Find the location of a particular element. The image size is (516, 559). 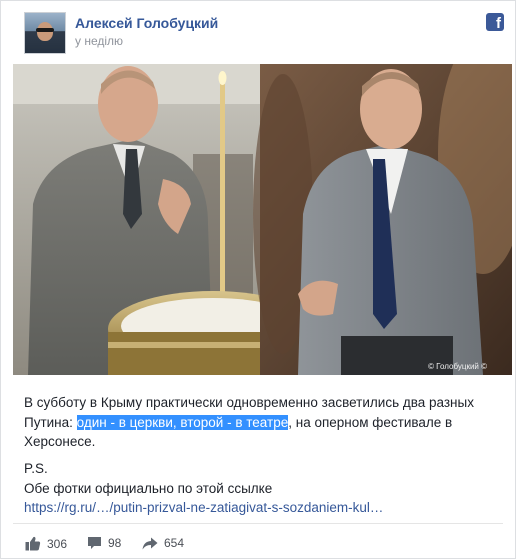

post-text-selection: один - в церкви, второй - в театре is located at coordinates (182, 422).